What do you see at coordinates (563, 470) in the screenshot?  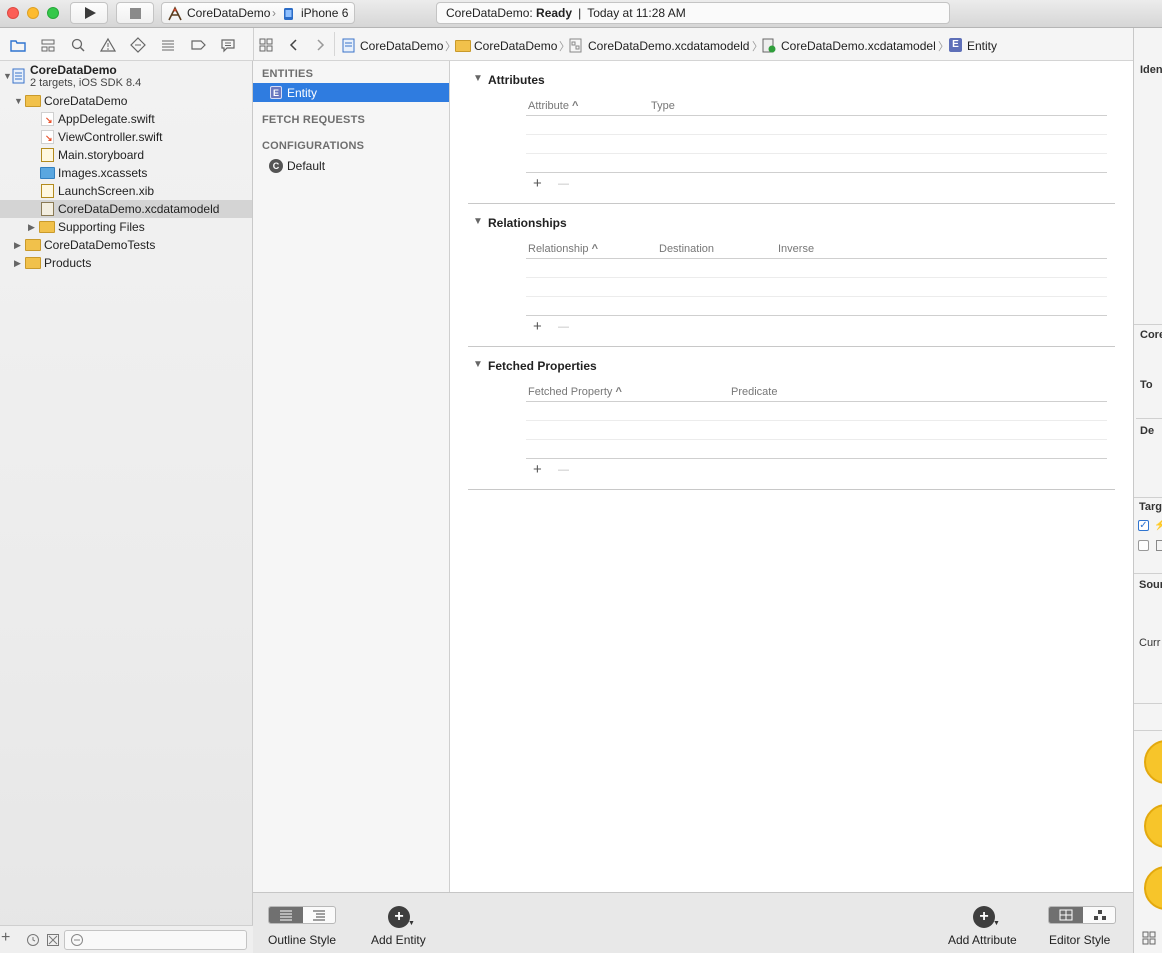 I see `remove-fetched-property-minus-icon: —` at bounding box center [563, 470].